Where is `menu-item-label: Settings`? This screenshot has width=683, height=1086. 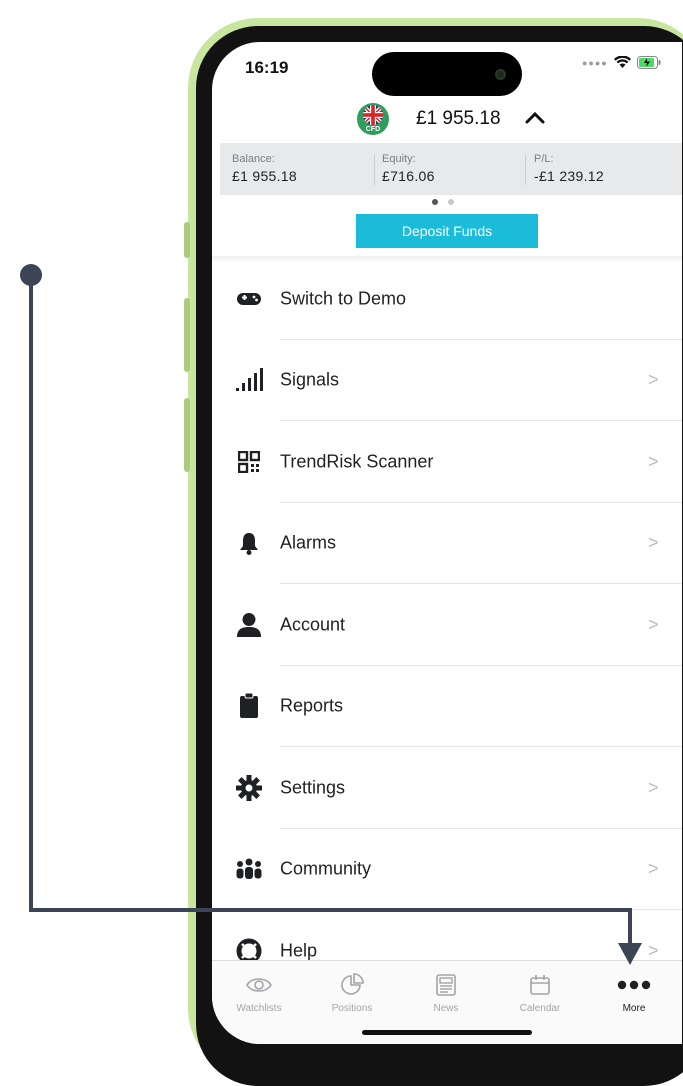
menu-item-label: Settings is located at coordinates (313, 787).